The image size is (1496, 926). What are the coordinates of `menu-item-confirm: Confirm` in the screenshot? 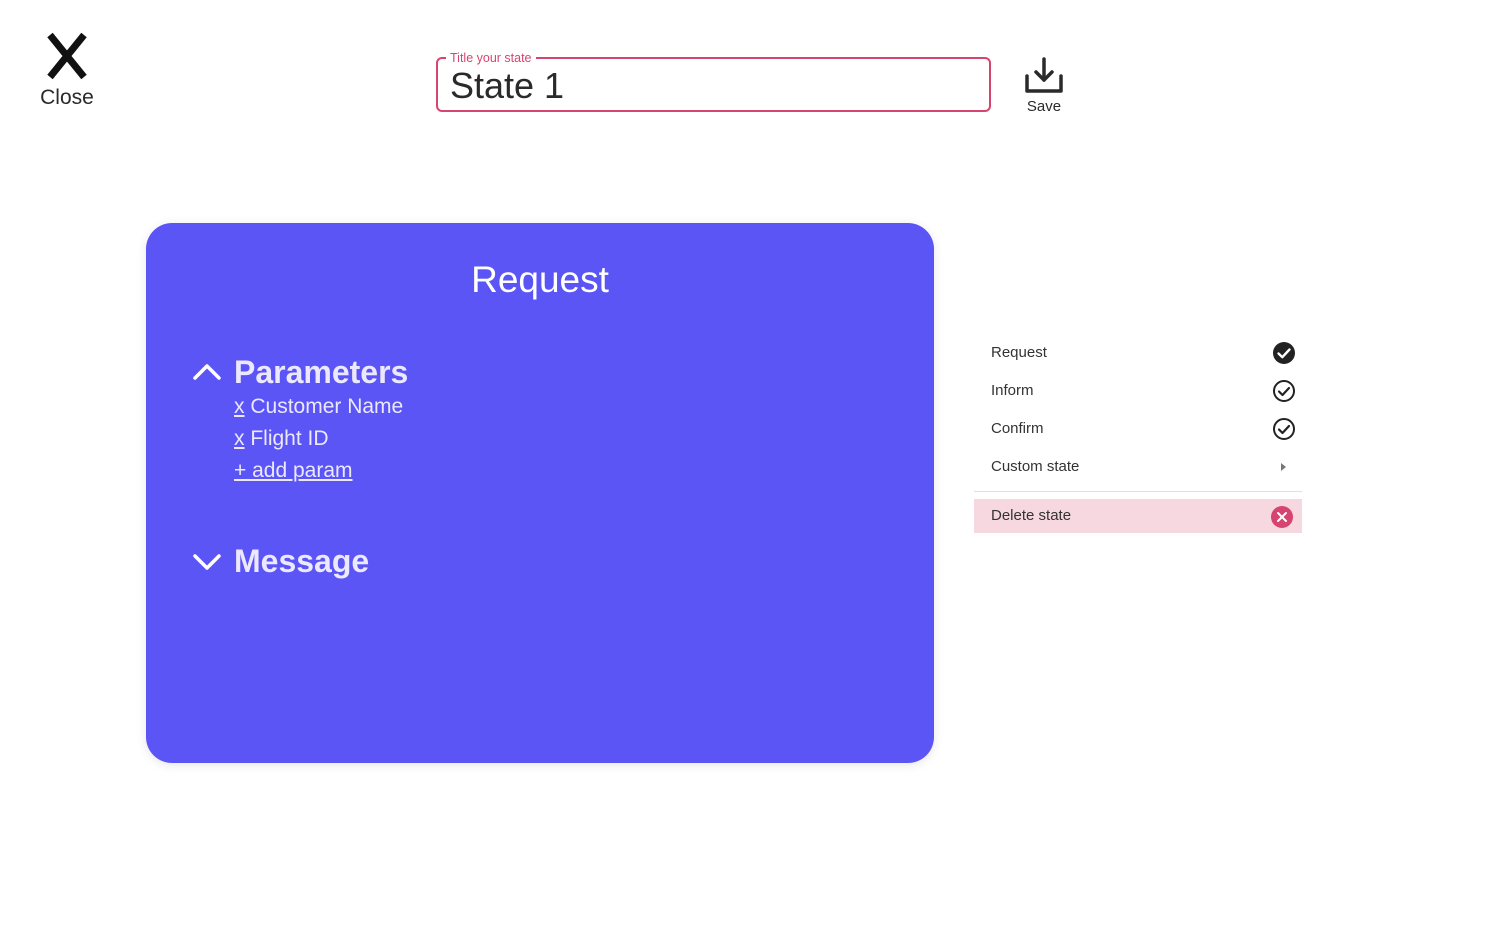 It's located at (1138, 429).